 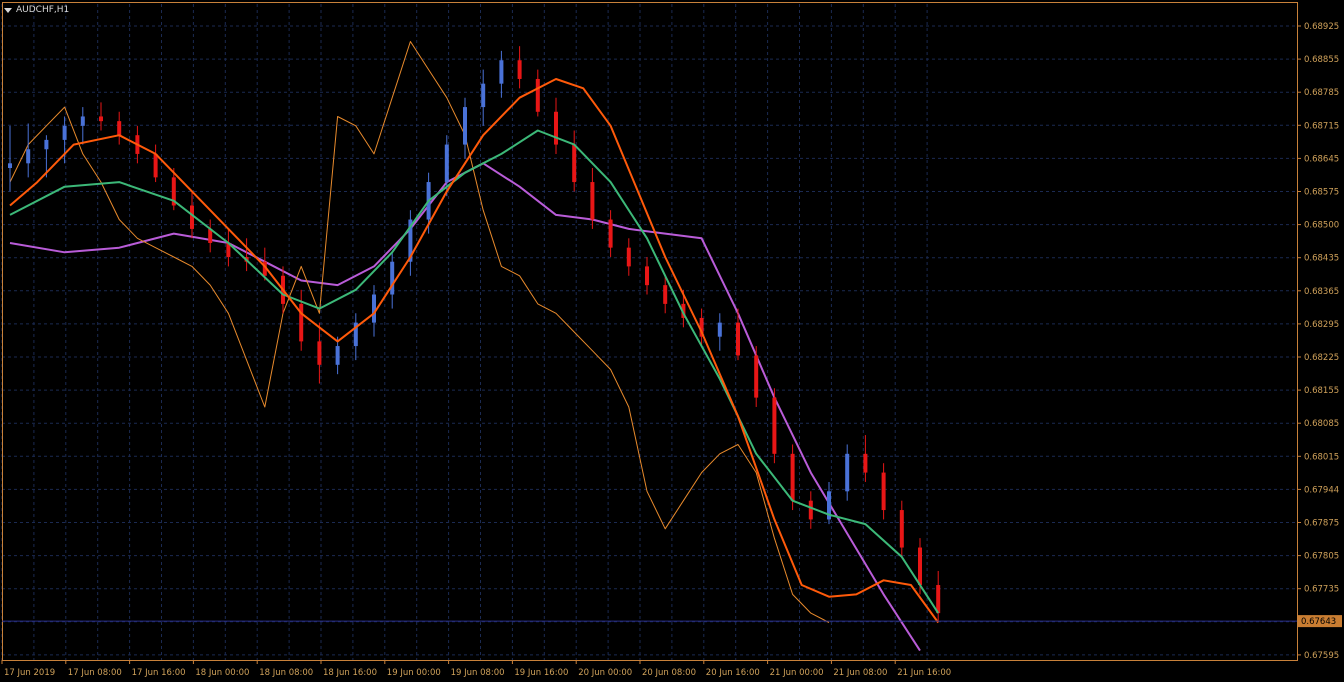 I want to click on current-price-value: 0.67643, so click(x=1318, y=622).